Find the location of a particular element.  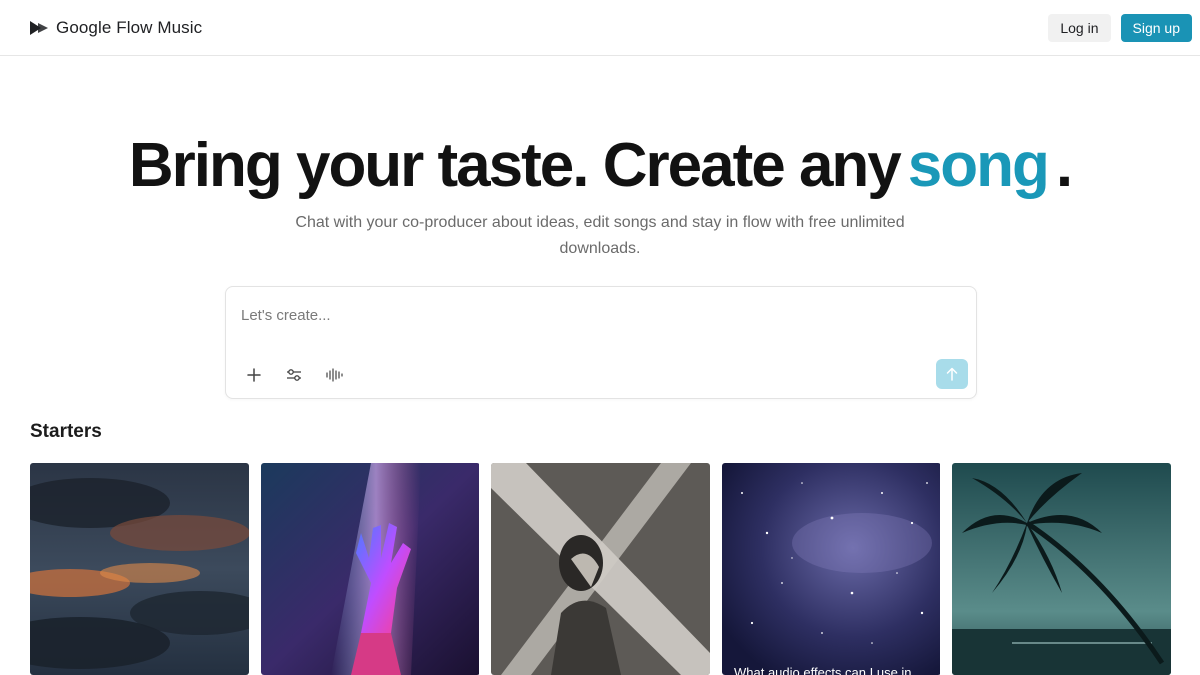

woman-light-beam-image is located at coordinates (600, 569).